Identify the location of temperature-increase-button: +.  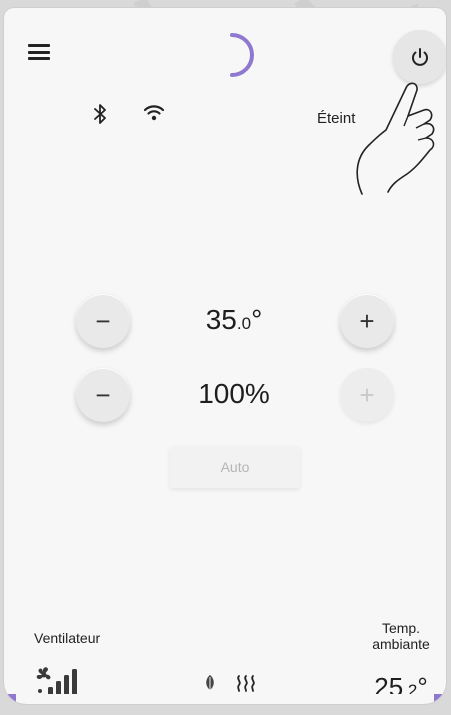
(367, 321).